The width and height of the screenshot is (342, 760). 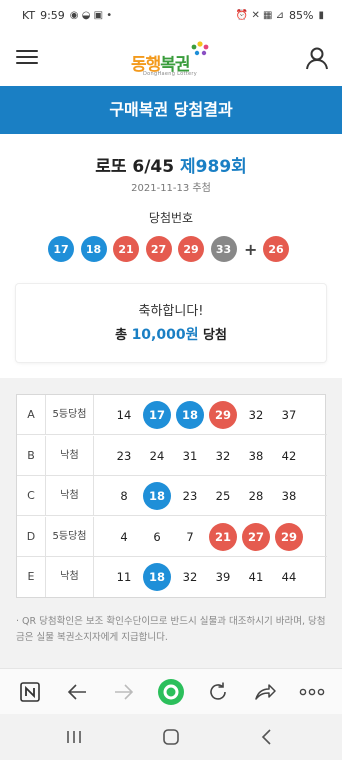 What do you see at coordinates (289, 577) in the screenshot?
I see `ticket-number: 44` at bounding box center [289, 577].